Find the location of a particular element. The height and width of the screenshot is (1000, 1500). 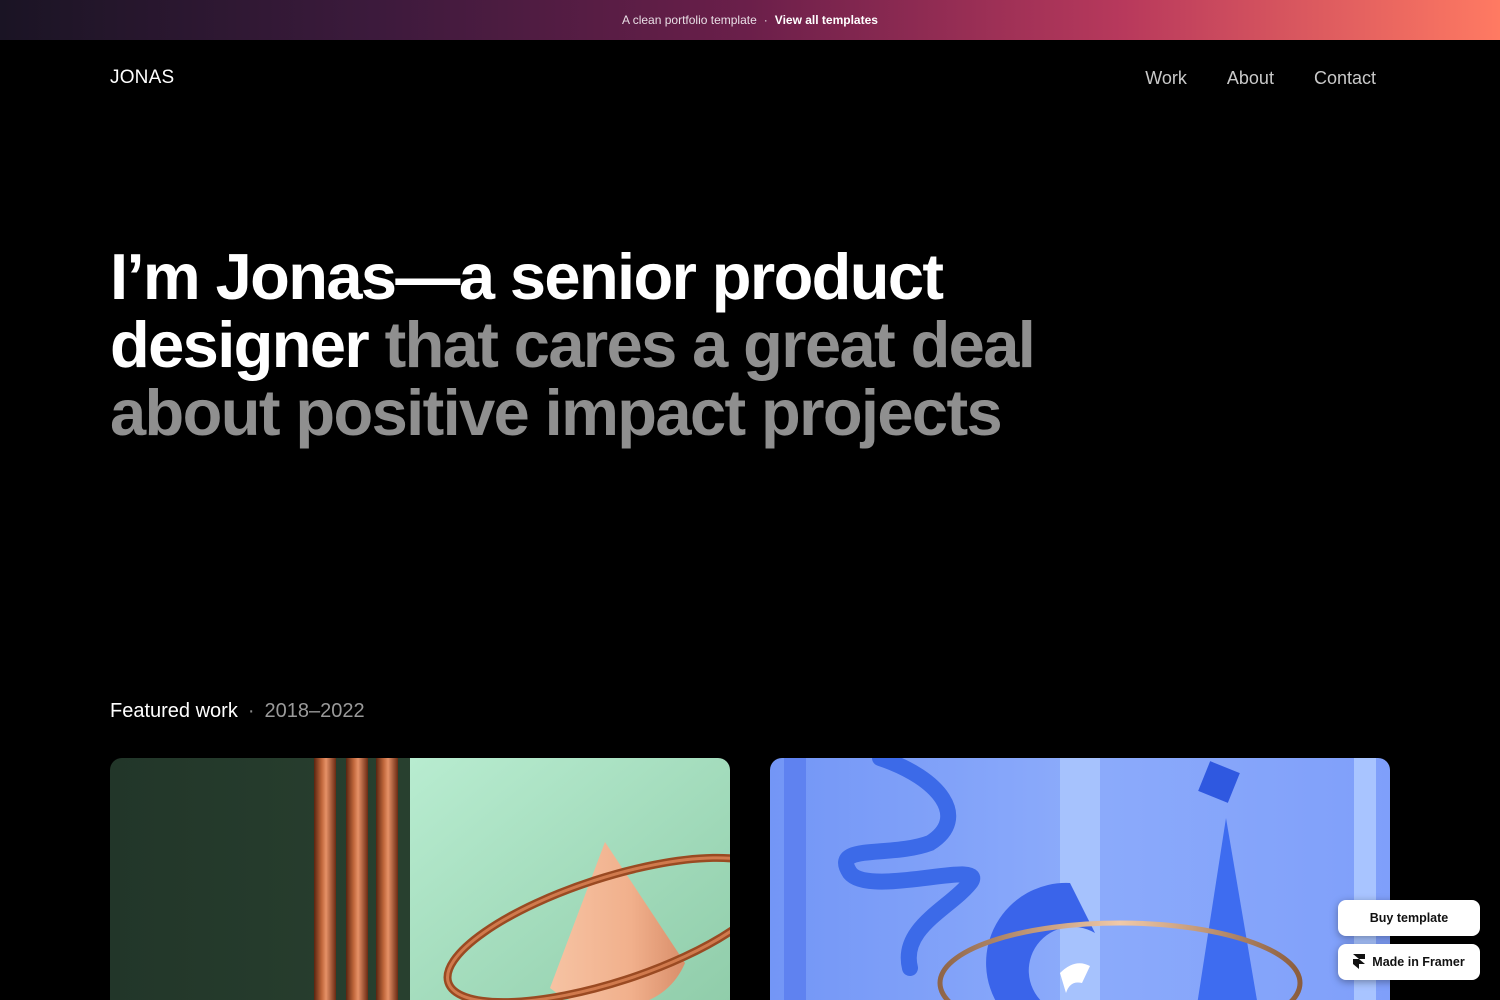

buy-template-button: Buy template is located at coordinates (1409, 918).